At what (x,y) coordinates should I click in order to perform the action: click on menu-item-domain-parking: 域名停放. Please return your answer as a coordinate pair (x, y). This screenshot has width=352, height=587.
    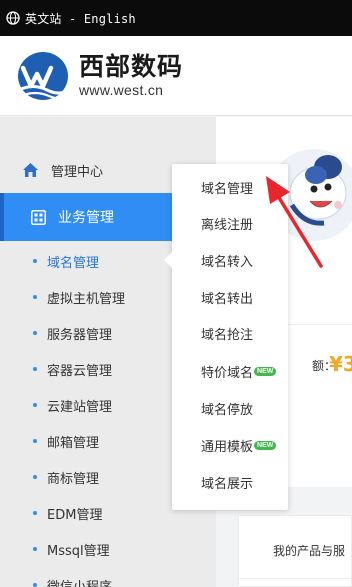
    Looking at the image, I should click on (227, 408).